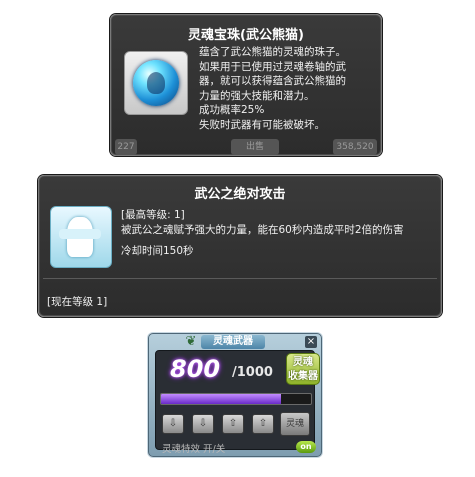  I want to click on soul-progress-fill, so click(221, 399).